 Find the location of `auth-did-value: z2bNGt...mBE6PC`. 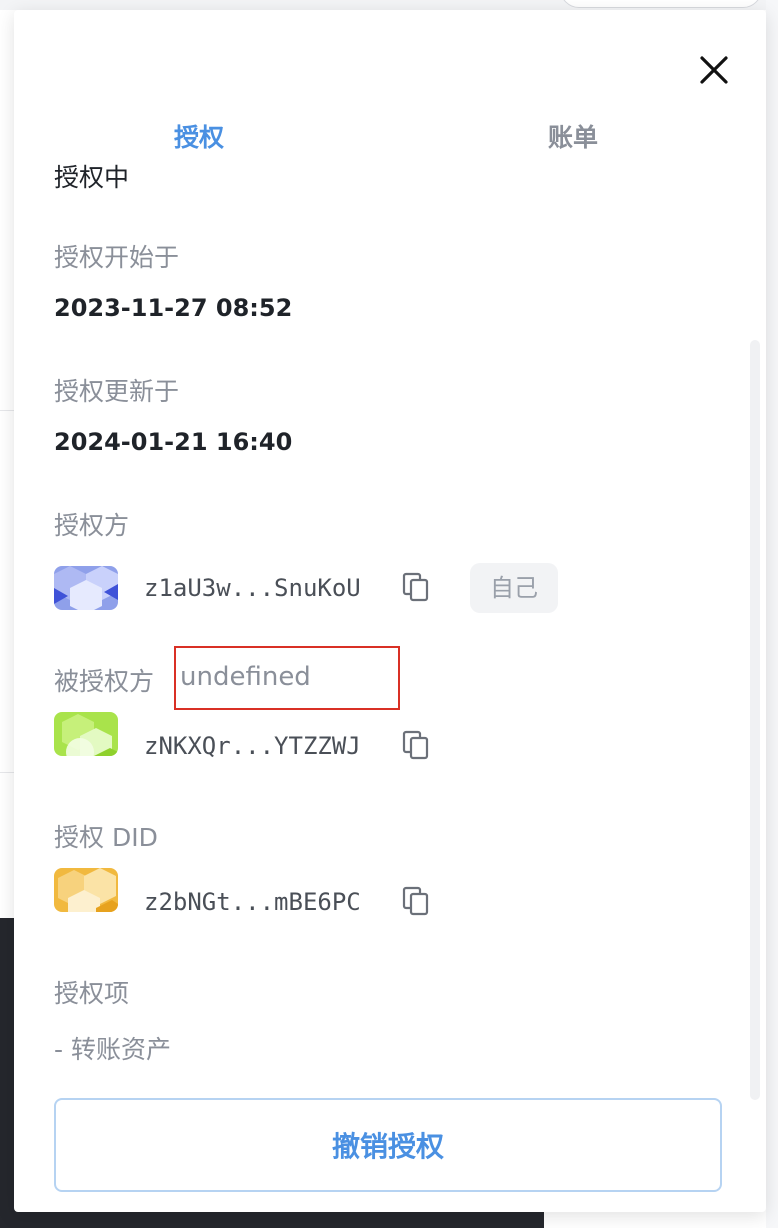

auth-did-value: z2bNGt...mBE6PC is located at coordinates (252, 902).